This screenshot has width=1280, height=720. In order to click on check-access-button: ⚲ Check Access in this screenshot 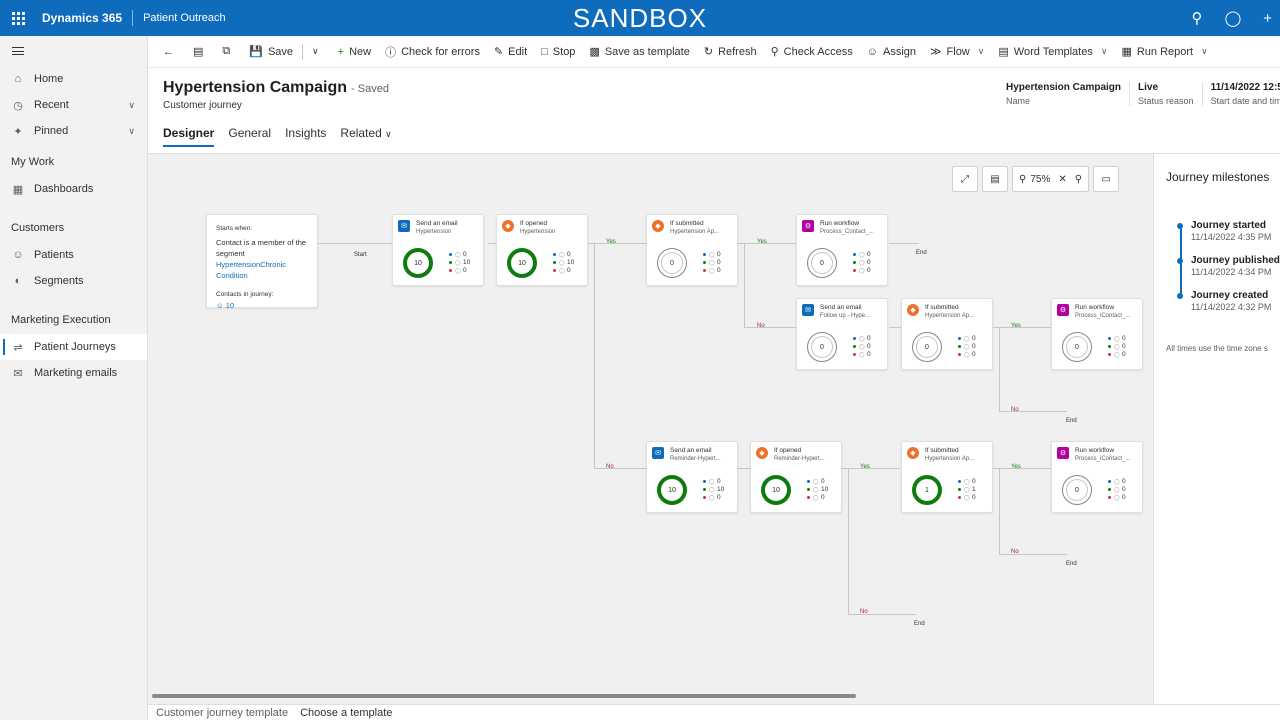, I will do `click(812, 51)`.